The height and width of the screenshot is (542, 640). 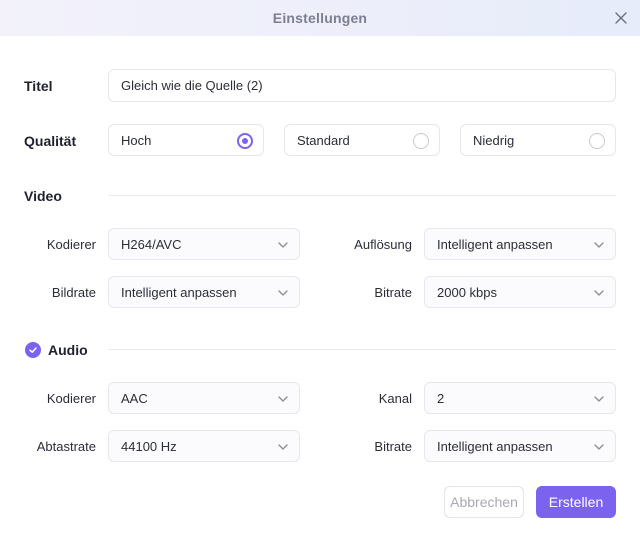 I want to click on select-value: AAC, so click(x=134, y=398).